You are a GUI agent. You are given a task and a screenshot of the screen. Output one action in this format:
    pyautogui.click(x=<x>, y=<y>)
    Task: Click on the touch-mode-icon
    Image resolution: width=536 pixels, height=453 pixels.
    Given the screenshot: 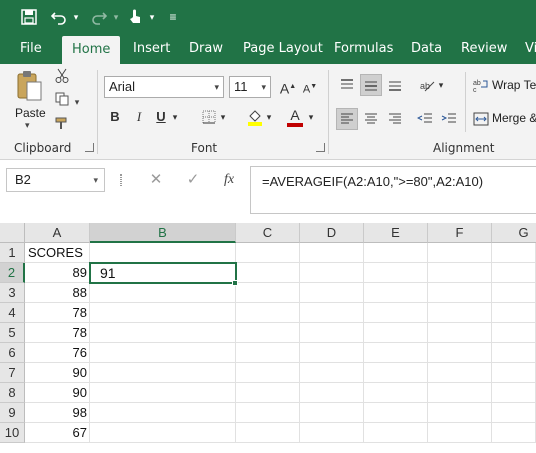 What is the action you would take?
    pyautogui.click(x=135, y=17)
    